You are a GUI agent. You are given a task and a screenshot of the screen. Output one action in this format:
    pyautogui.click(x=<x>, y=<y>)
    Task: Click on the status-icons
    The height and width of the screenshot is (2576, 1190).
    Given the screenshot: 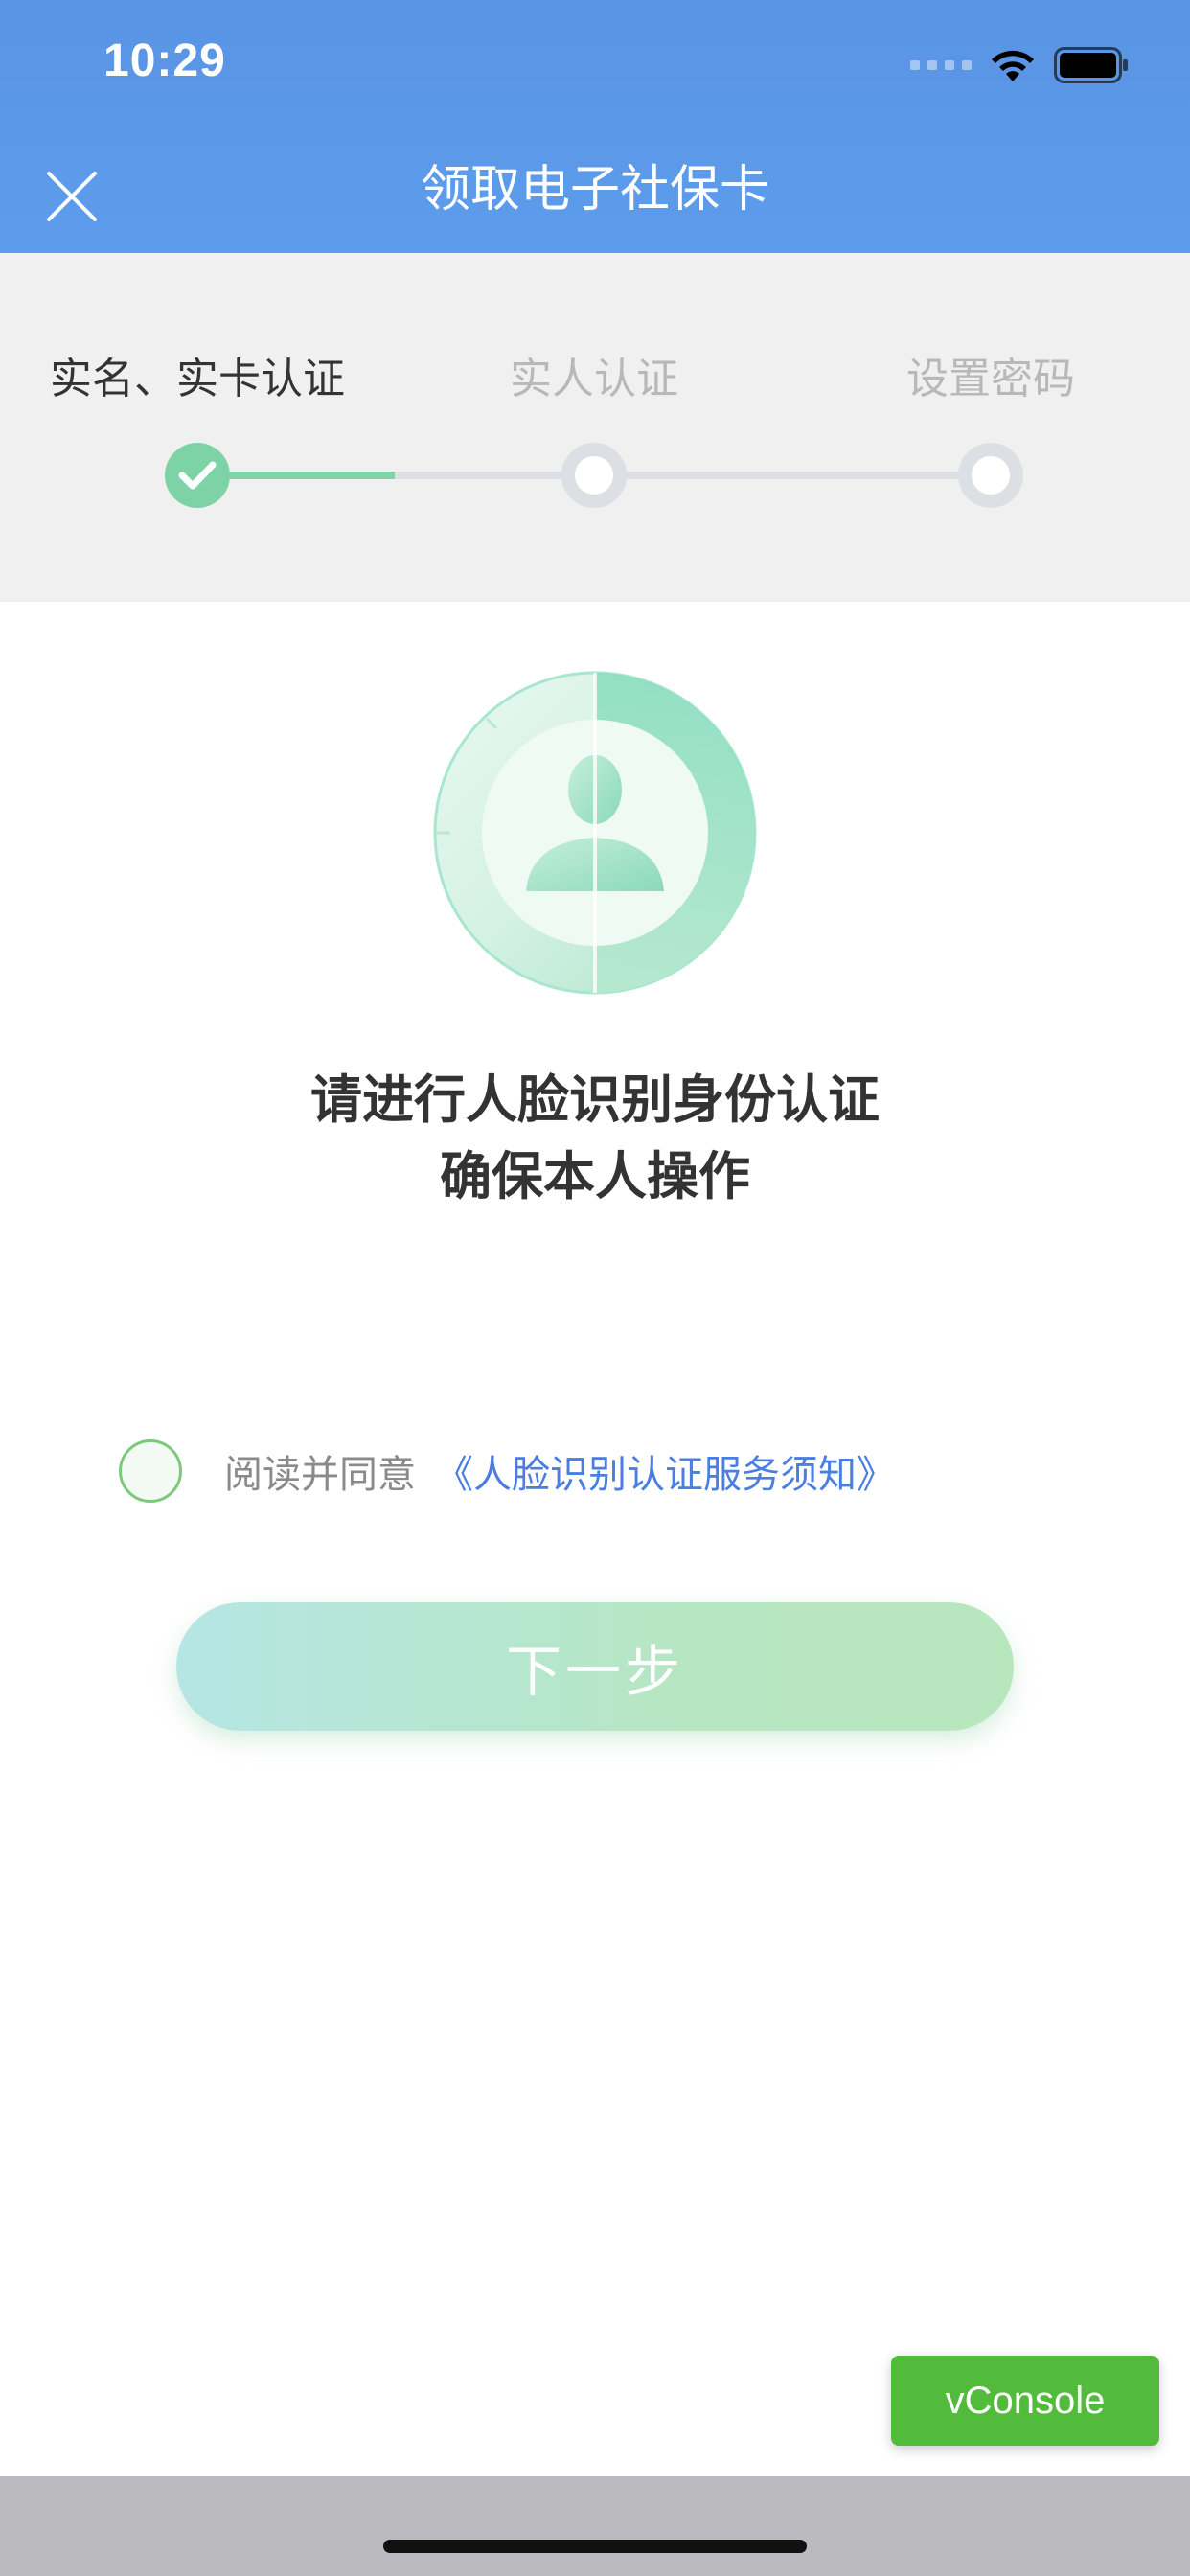 What is the action you would take?
    pyautogui.click(x=1019, y=65)
    